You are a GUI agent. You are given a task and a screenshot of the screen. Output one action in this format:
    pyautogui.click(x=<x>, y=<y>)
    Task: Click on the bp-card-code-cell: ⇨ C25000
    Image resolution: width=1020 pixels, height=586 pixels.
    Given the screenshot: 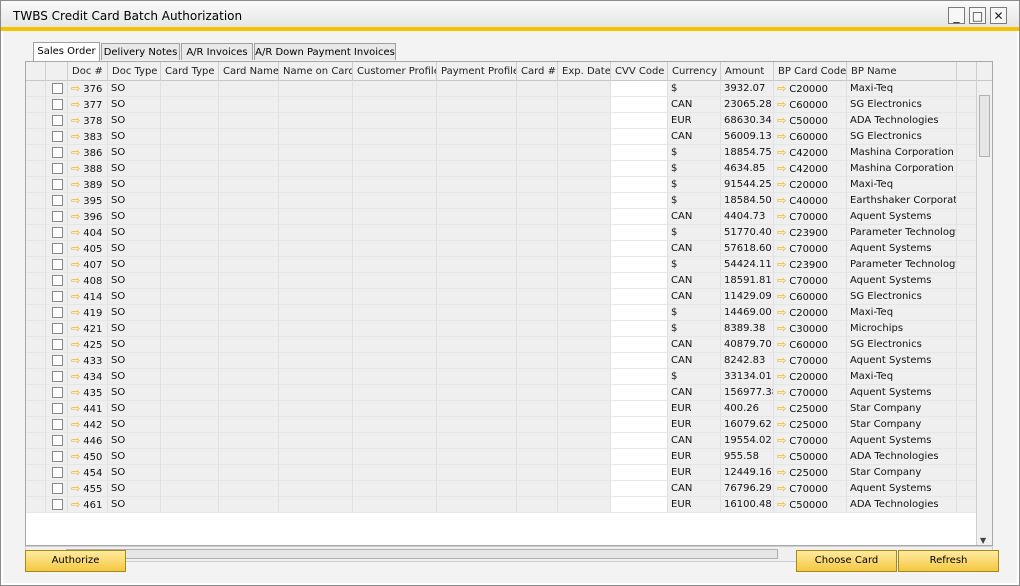 What is the action you would take?
    pyautogui.click(x=810, y=425)
    